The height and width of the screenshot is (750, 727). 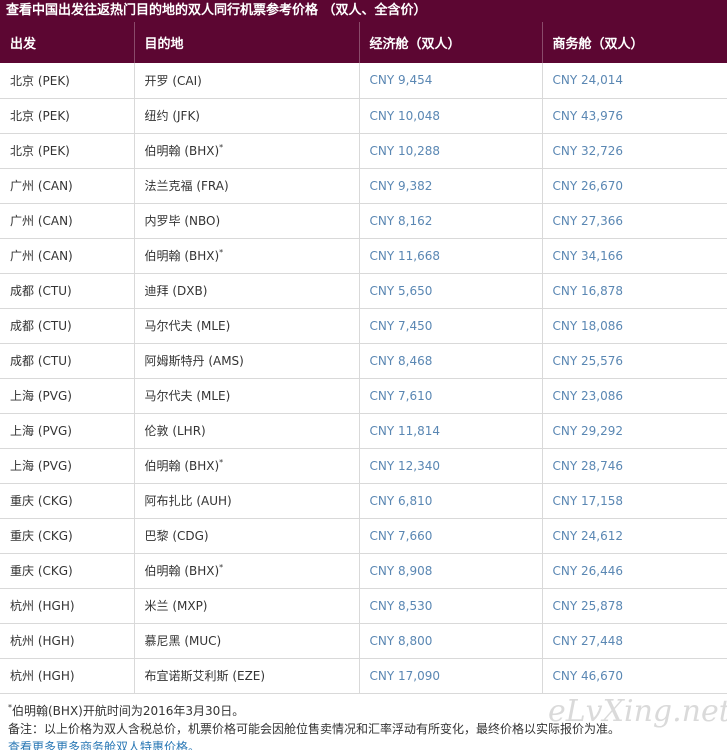 I want to click on cell-business-price-text: CNY 32,726, so click(x=588, y=150).